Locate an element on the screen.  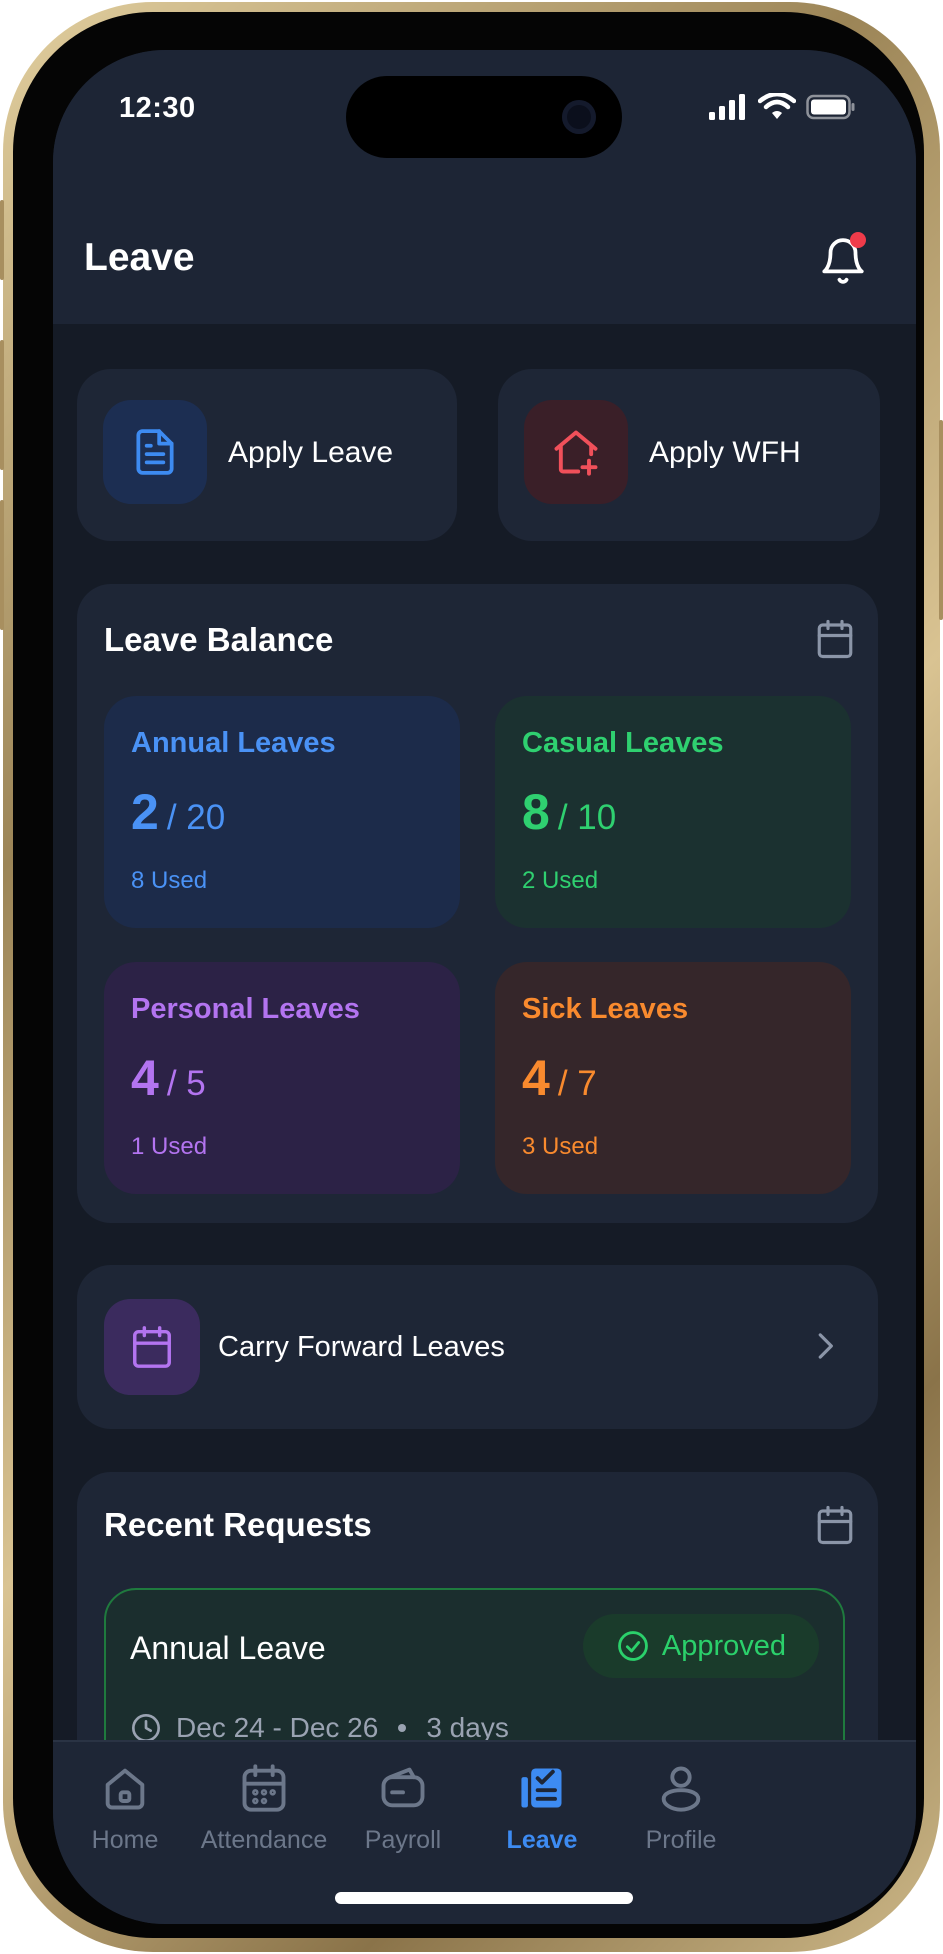
status-label: Approved is located at coordinates (724, 1645).